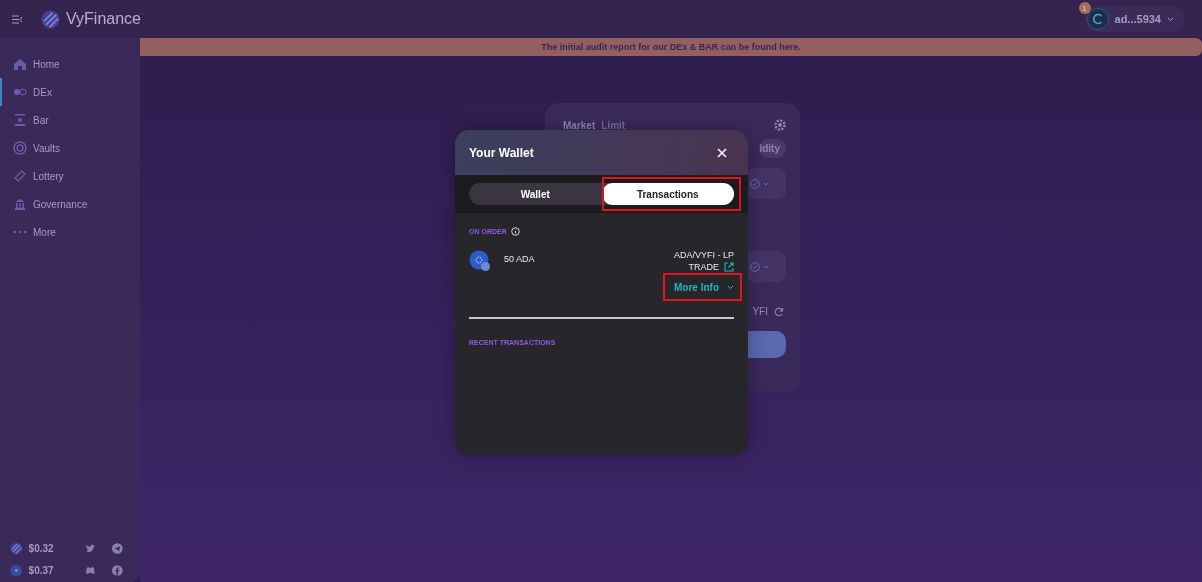 The width and height of the screenshot is (1202, 582). Describe the element at coordinates (703, 255) in the screenshot. I see `order-pair: ADA/VYFI - LP` at that location.